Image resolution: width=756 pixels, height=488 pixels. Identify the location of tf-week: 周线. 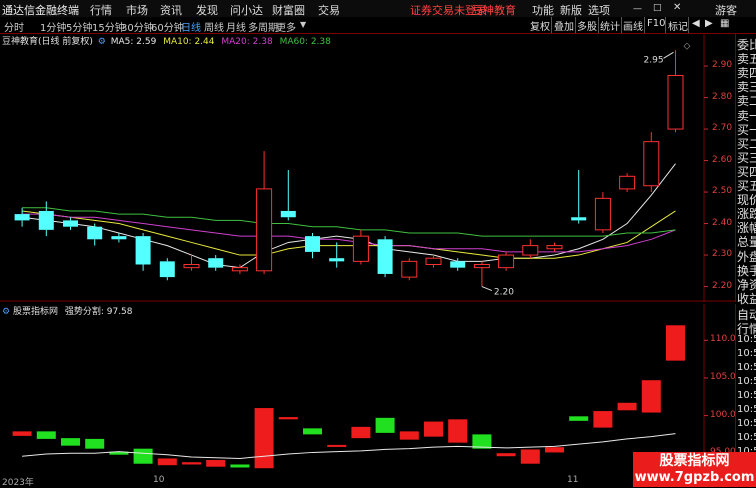
(214, 26).